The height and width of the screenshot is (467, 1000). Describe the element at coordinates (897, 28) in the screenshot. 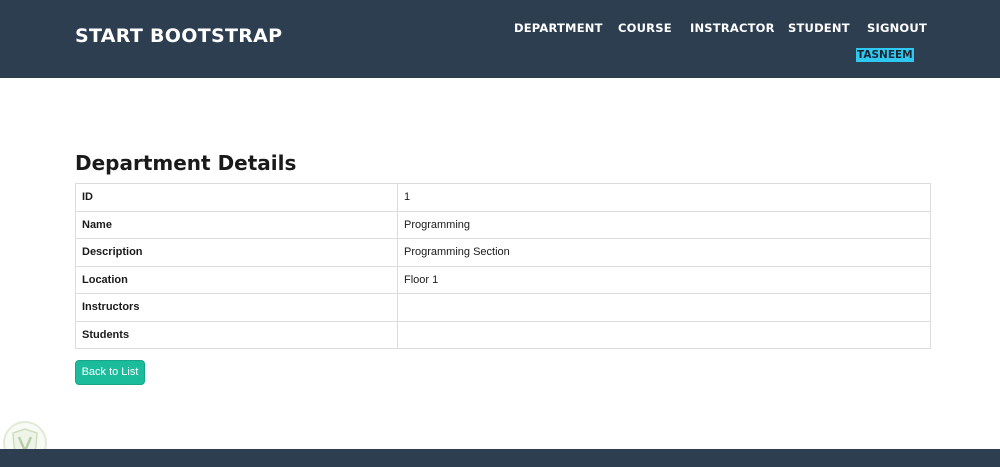

I see `nav-link-signout: SIGNOUT` at that location.